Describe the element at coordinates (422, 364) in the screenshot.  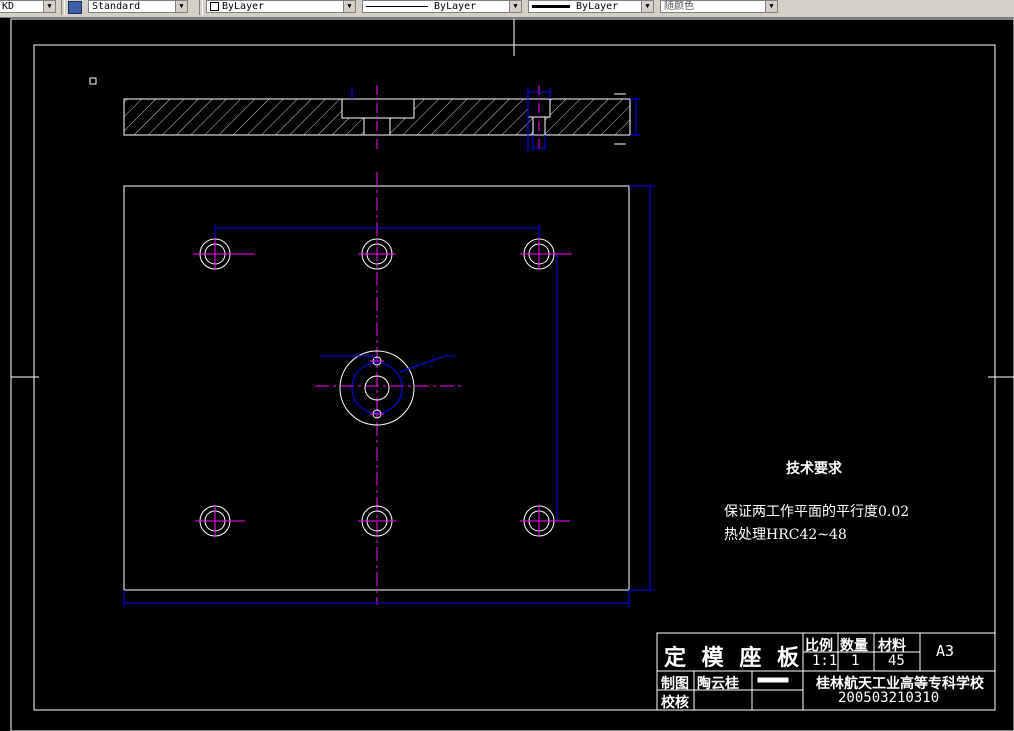
I see `leader-line` at that location.